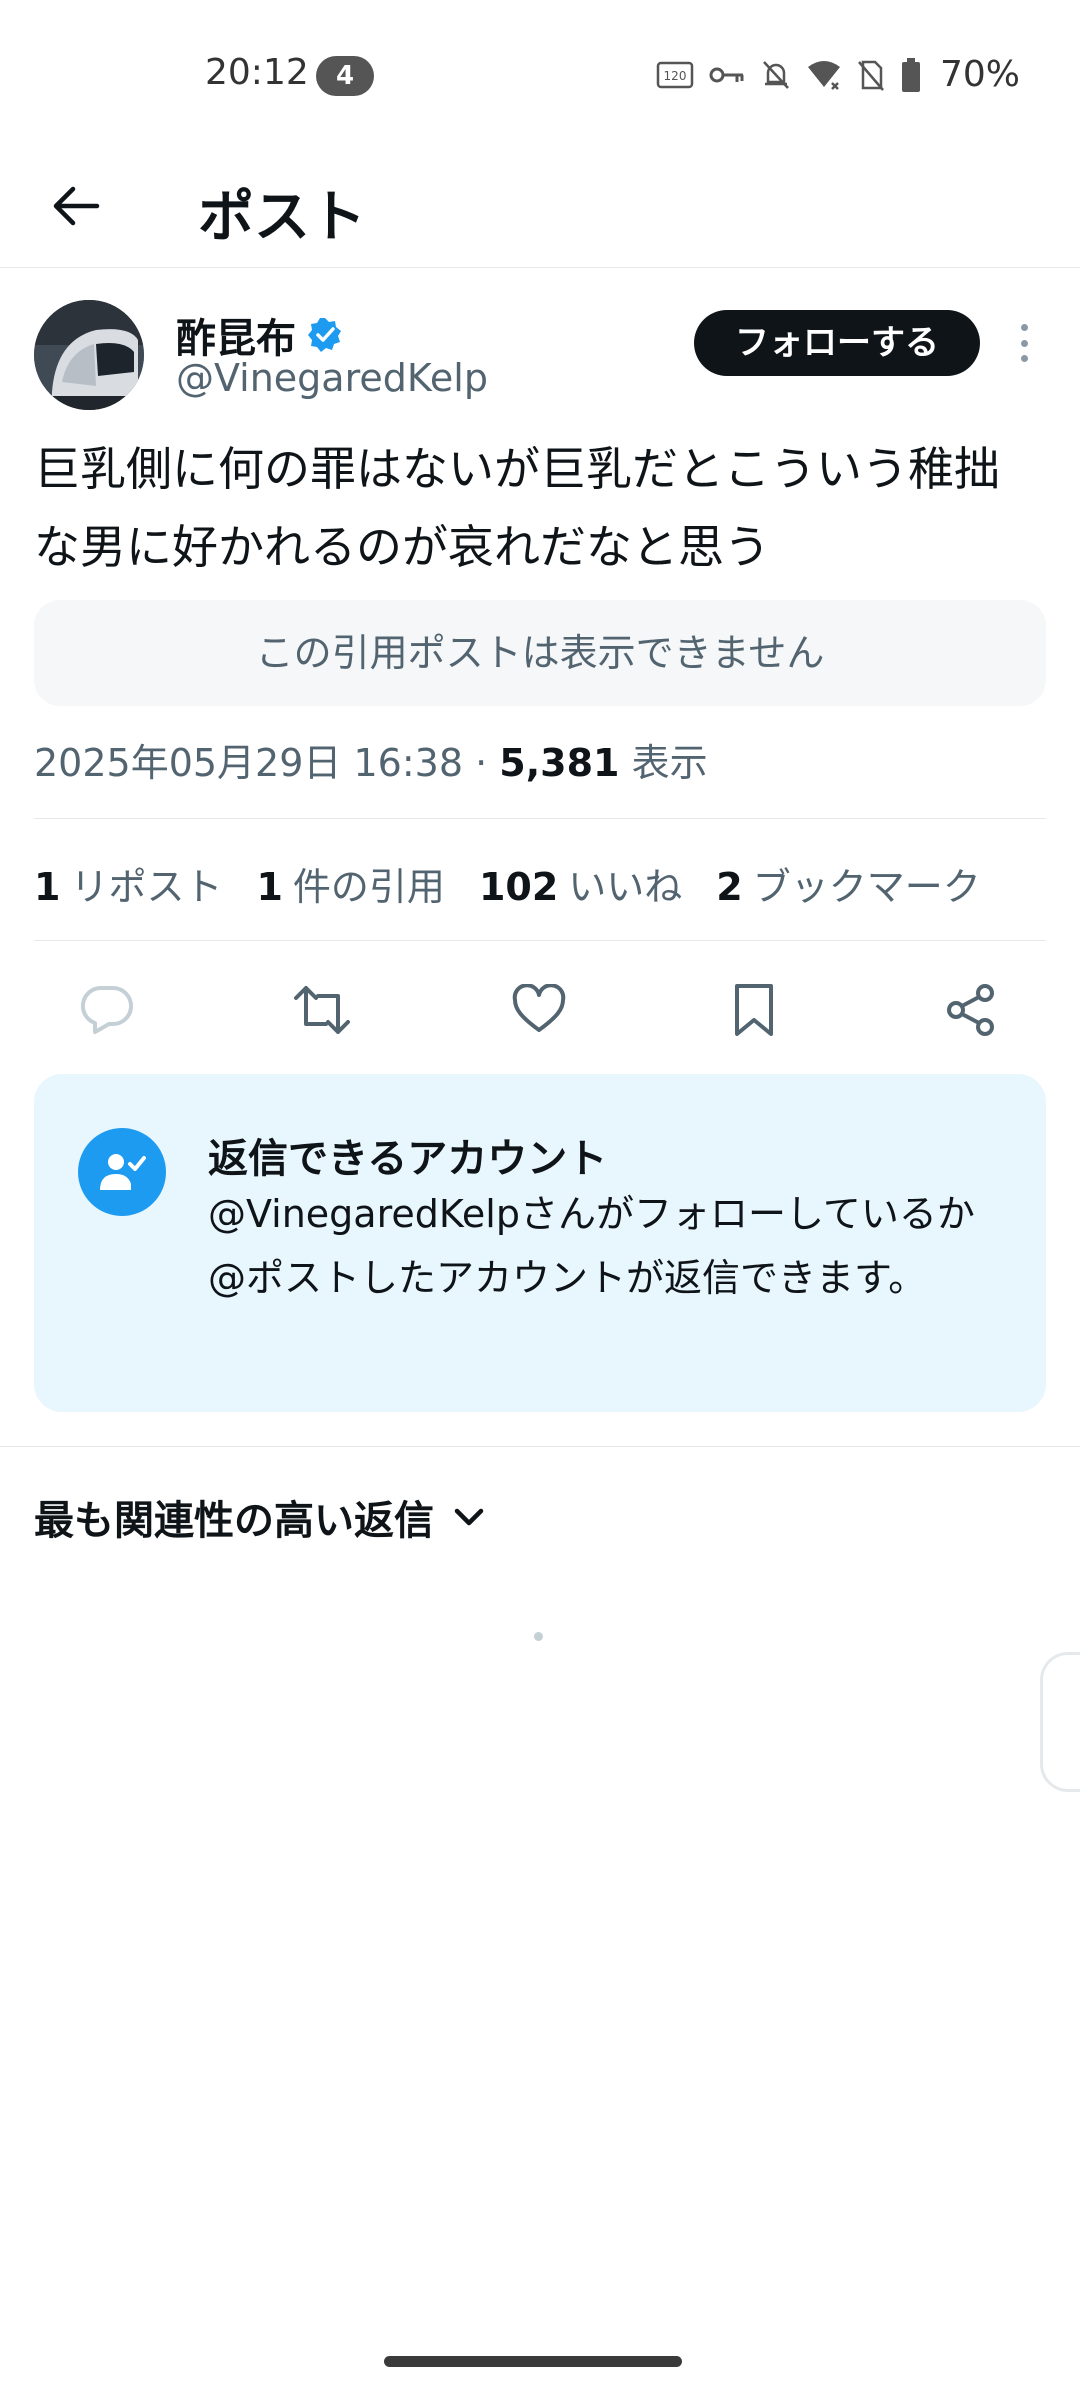  I want to click on arrow-left-icon, so click(76, 206).